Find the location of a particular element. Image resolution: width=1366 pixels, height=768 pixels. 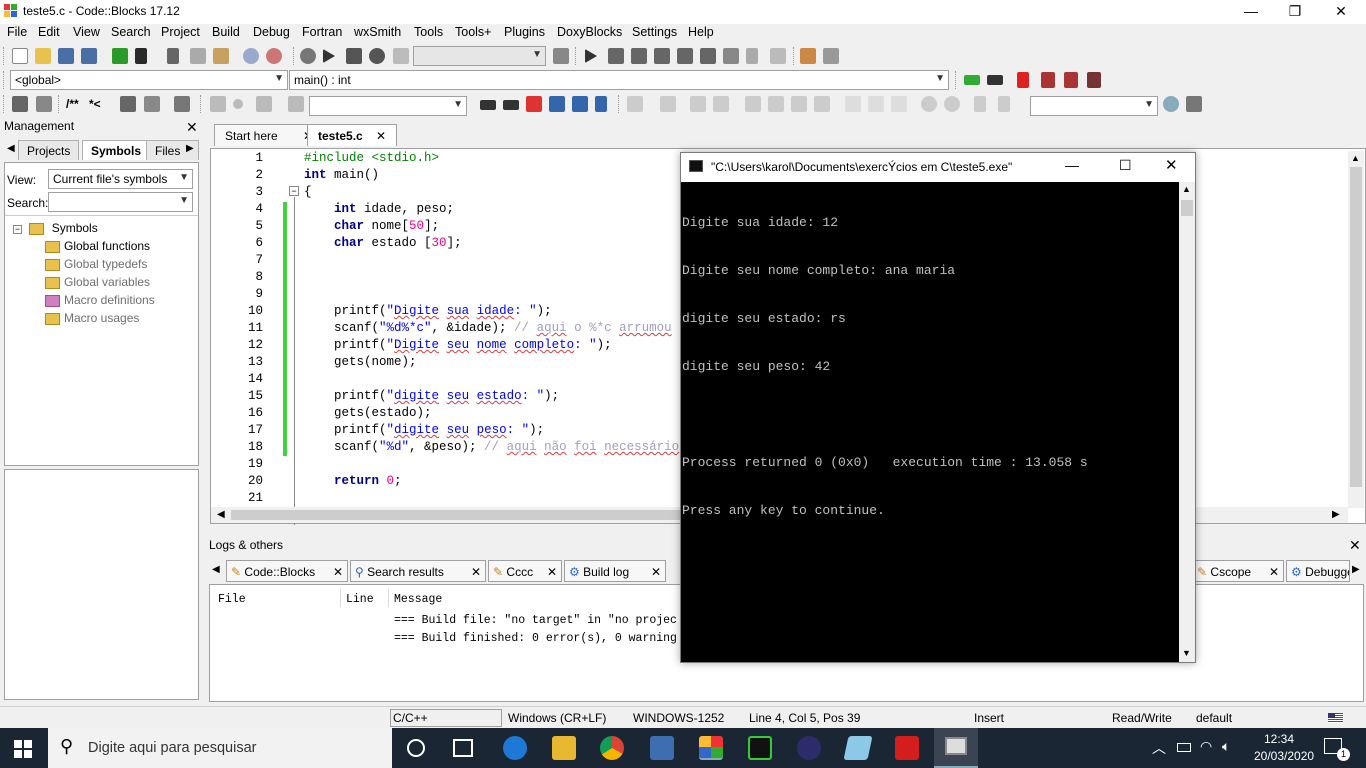

notepad-icon is located at coordinates (858, 748).